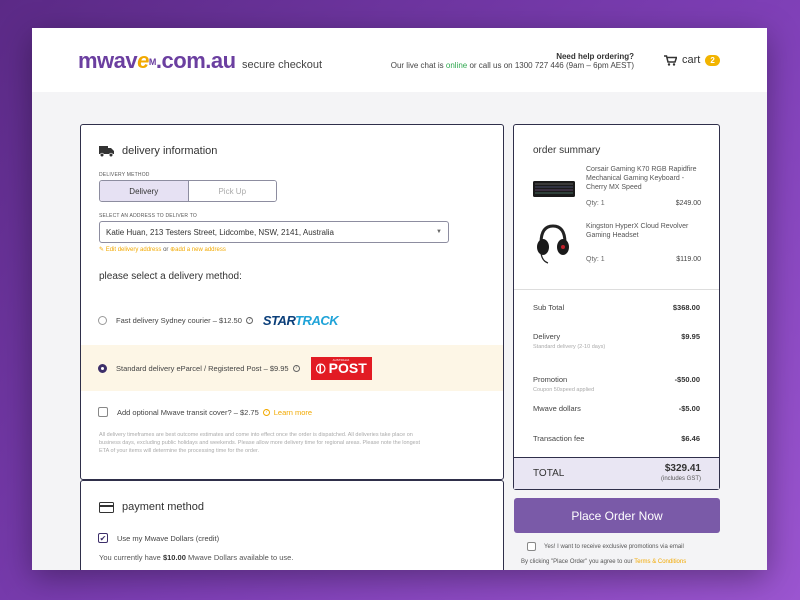 This screenshot has width=800, height=600. What do you see at coordinates (282, 65) in the screenshot?
I see `secure-checkout-label: secure checkout` at bounding box center [282, 65].